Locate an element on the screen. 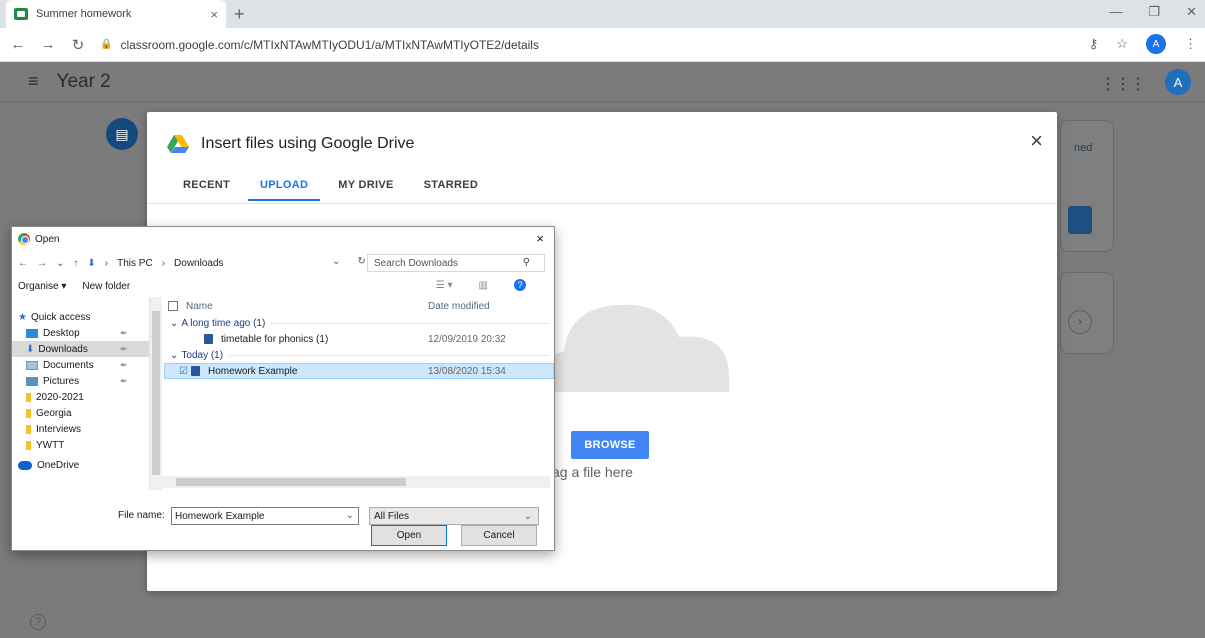  group-label: Today (1) is located at coordinates (202, 355).